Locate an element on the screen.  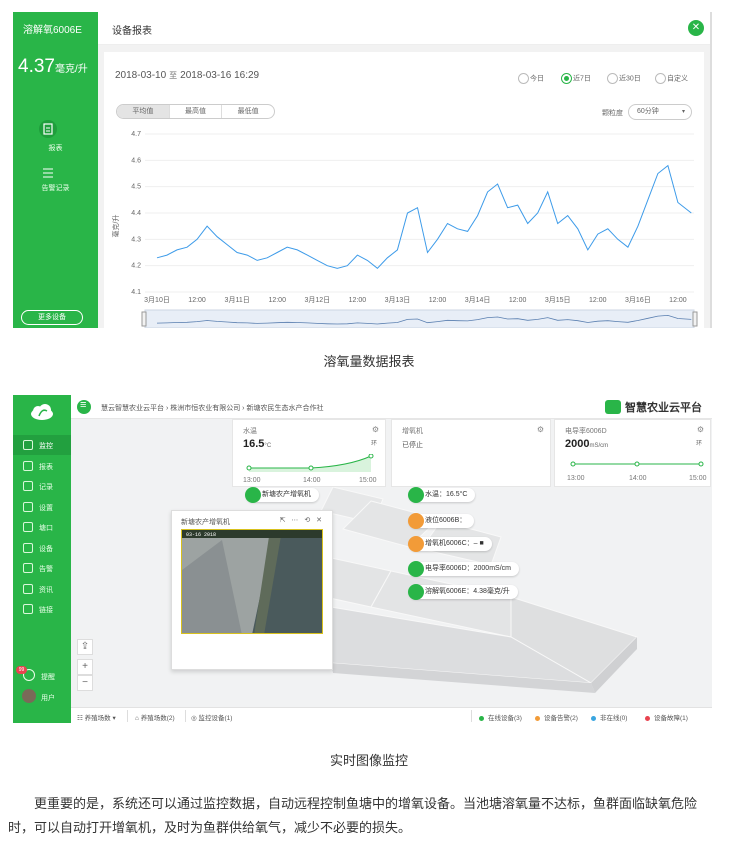
y-tick-label: 4.4 is located at coordinates (136, 213).